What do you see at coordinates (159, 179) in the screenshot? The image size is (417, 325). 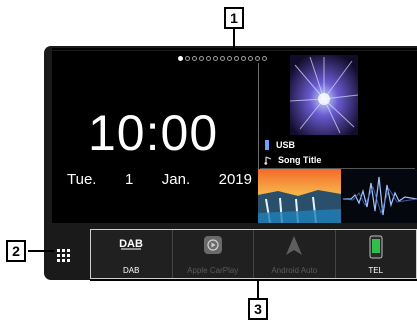 I see `clock-date: Tue. 1 Jan. 2019` at bounding box center [159, 179].